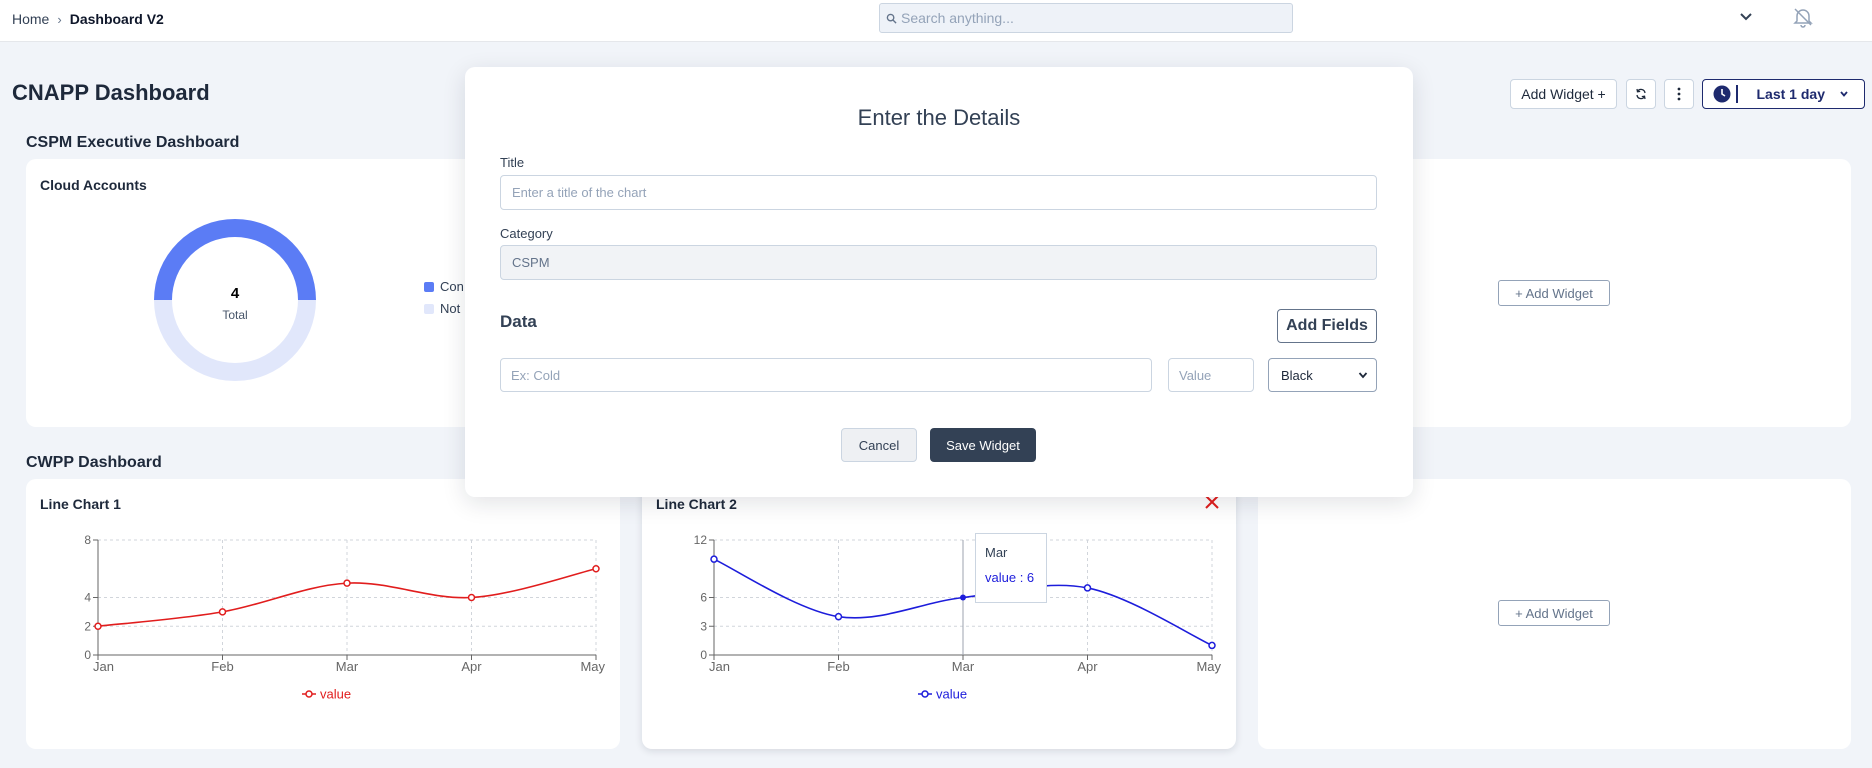 The height and width of the screenshot is (768, 1872). I want to click on line-chart-1: 0 2 4 8 Jan Feb Mar Apr May value, so click(344, 617).